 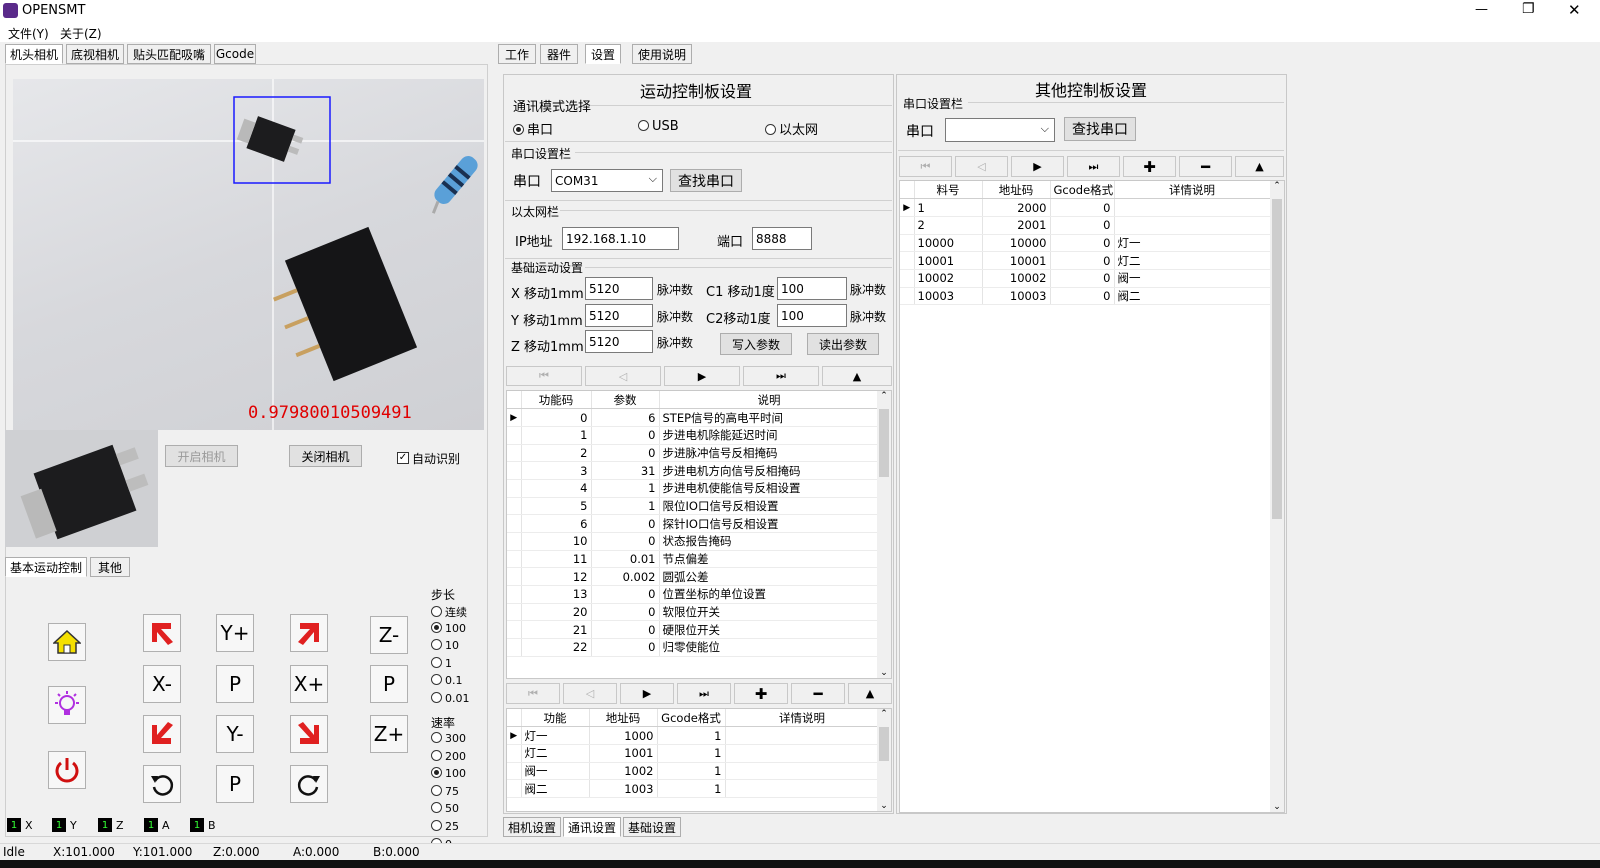 What do you see at coordinates (1085, 278) in the screenshot?
I see `material-row: 10002 10002 0 阀一` at bounding box center [1085, 278].